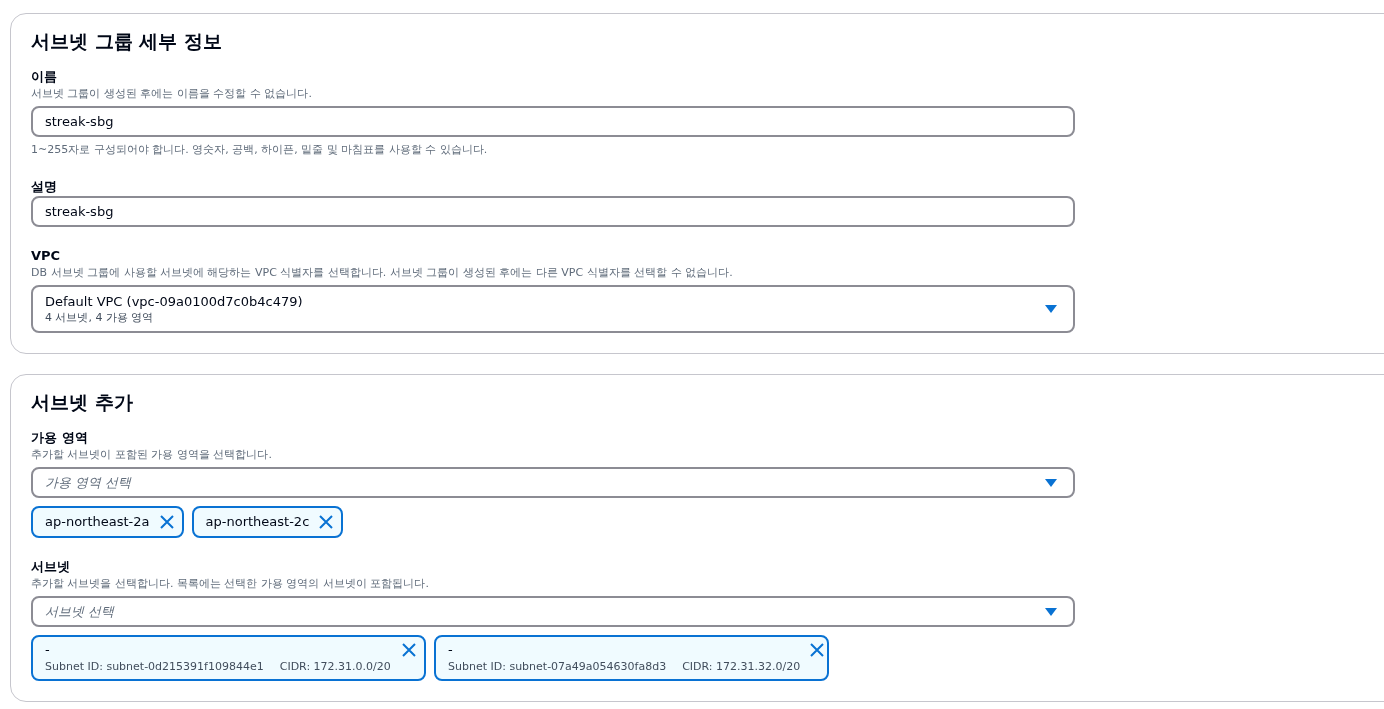 The height and width of the screenshot is (709, 1384). Describe the element at coordinates (46, 256) in the screenshot. I see `field-label: VPC` at that location.